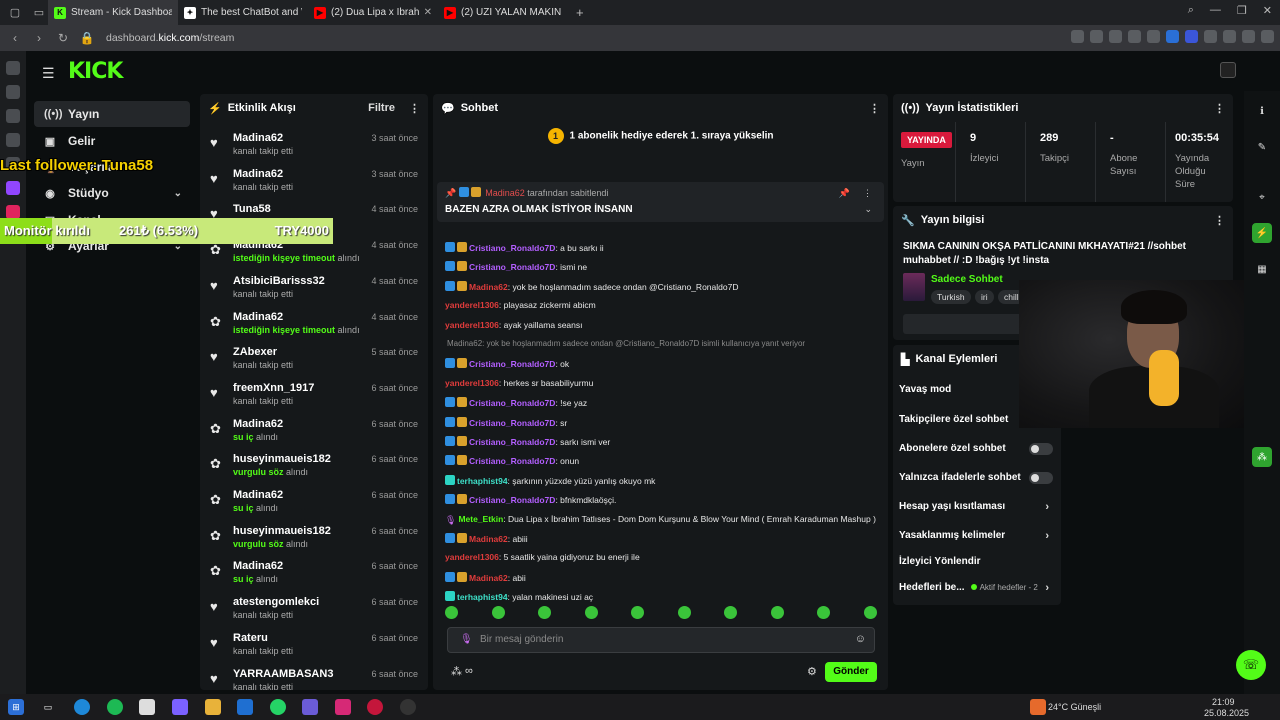 This screenshot has height=720, width=1280. What do you see at coordinates (1267, 36) in the screenshot?
I see `menu-icon` at bounding box center [1267, 36].